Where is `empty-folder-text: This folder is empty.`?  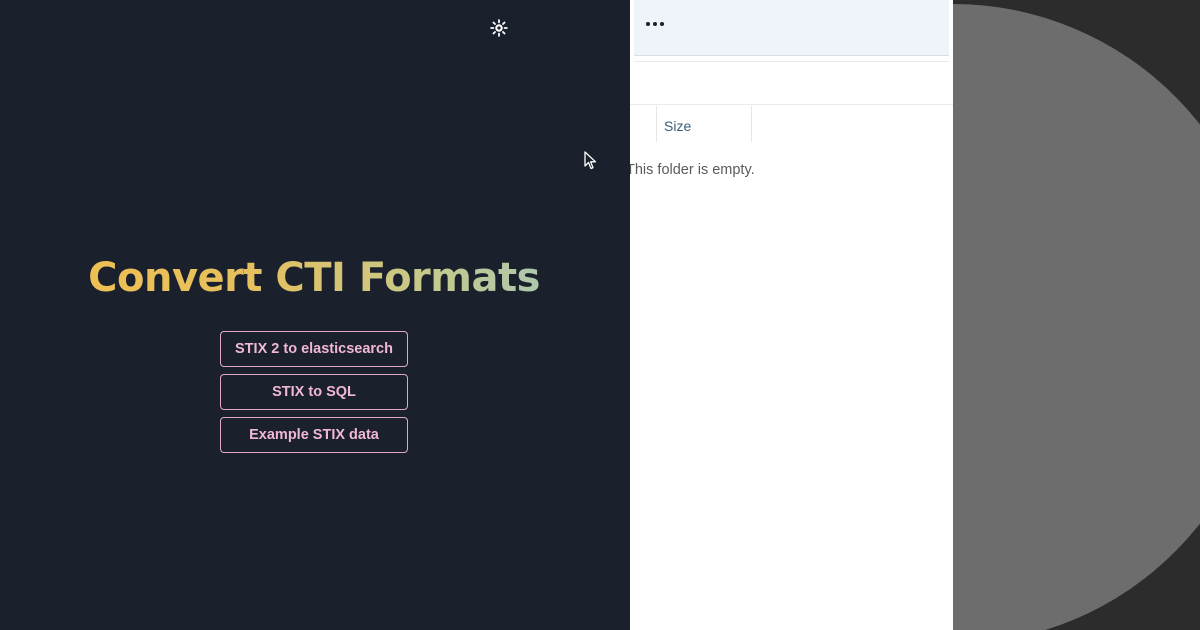
empty-folder-text: This folder is empty. is located at coordinates (692, 170).